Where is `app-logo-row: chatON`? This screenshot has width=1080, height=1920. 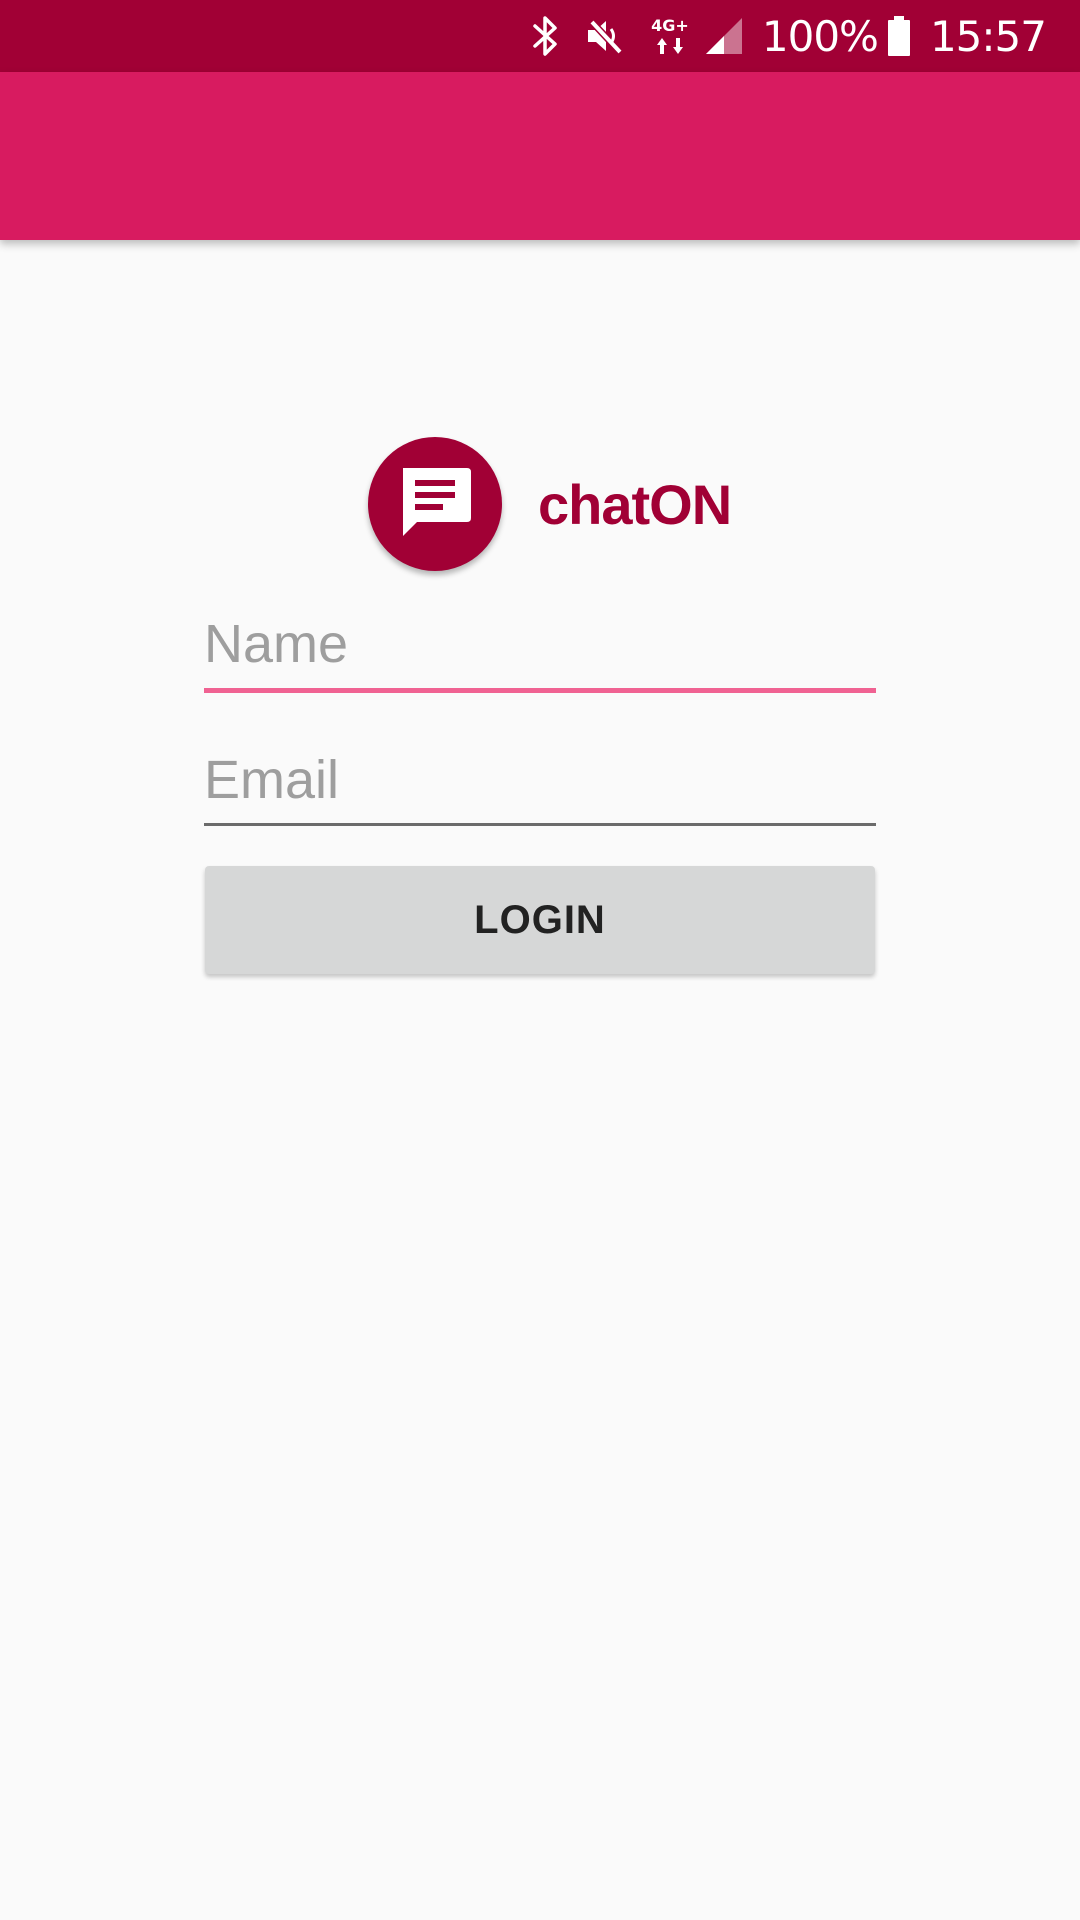
app-logo-row: chatON is located at coordinates (550, 504).